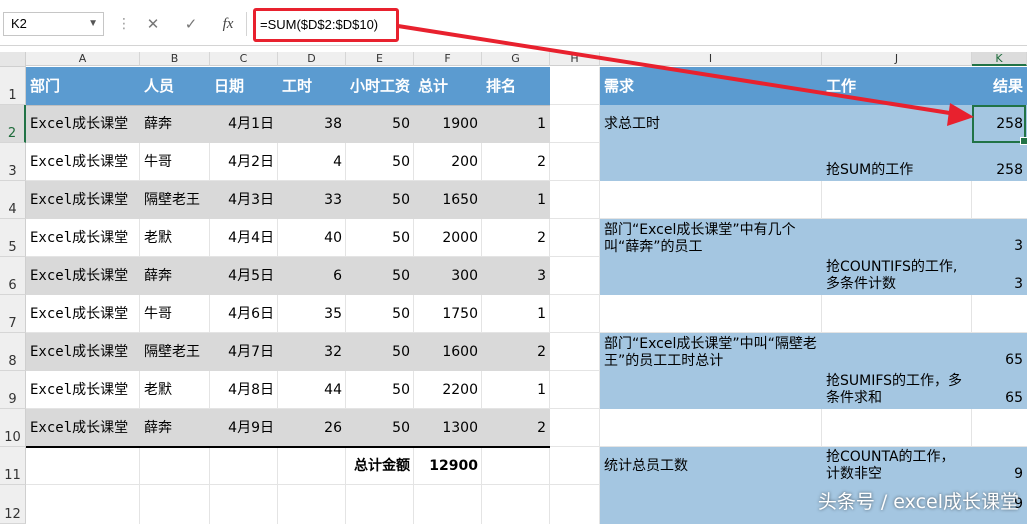  I want to click on annotation-arrow, so click(685, 75).